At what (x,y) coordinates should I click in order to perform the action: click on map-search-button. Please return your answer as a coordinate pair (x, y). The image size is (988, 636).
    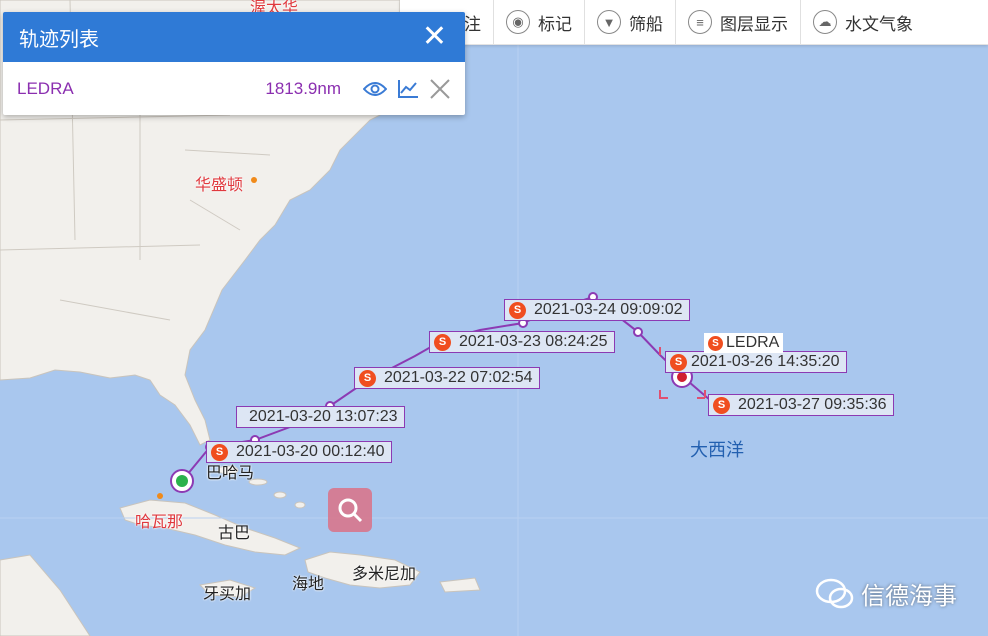
    Looking at the image, I should click on (350, 510).